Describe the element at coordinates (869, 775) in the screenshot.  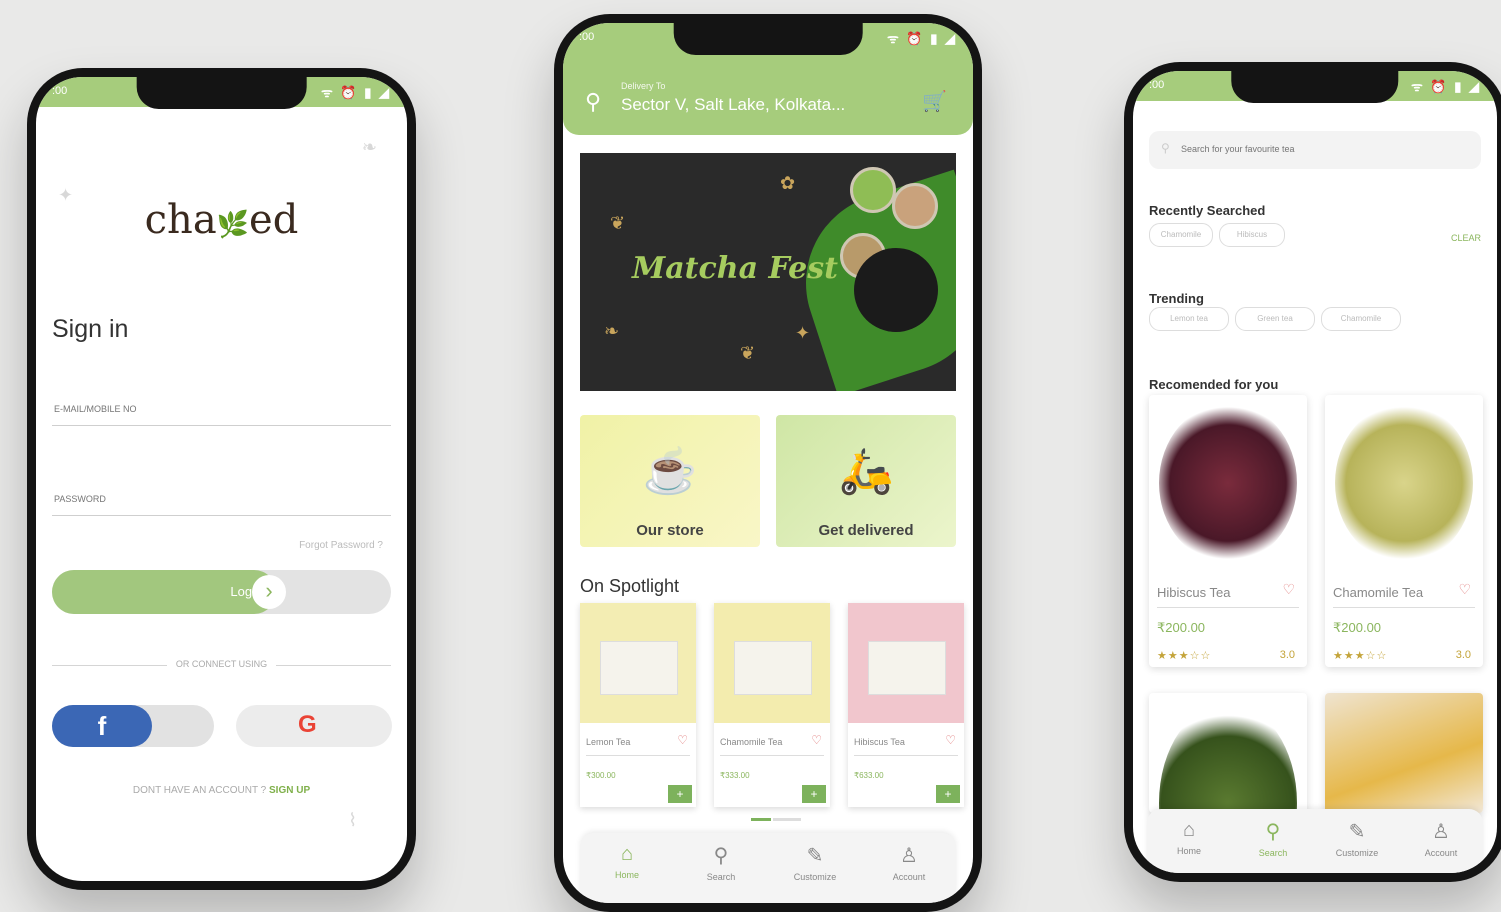
I see `product-price: ₹633.00` at that location.